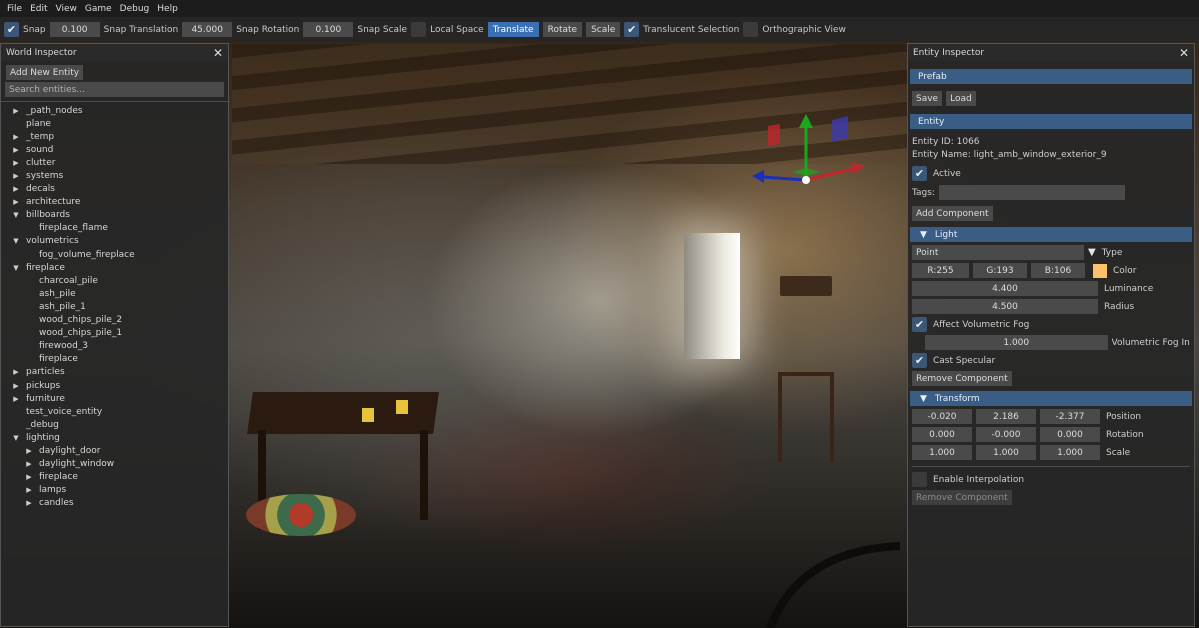 The width and height of the screenshot is (1199, 628). What do you see at coordinates (751, 29) in the screenshot?
I see `orthographic-view-checkbox` at bounding box center [751, 29].